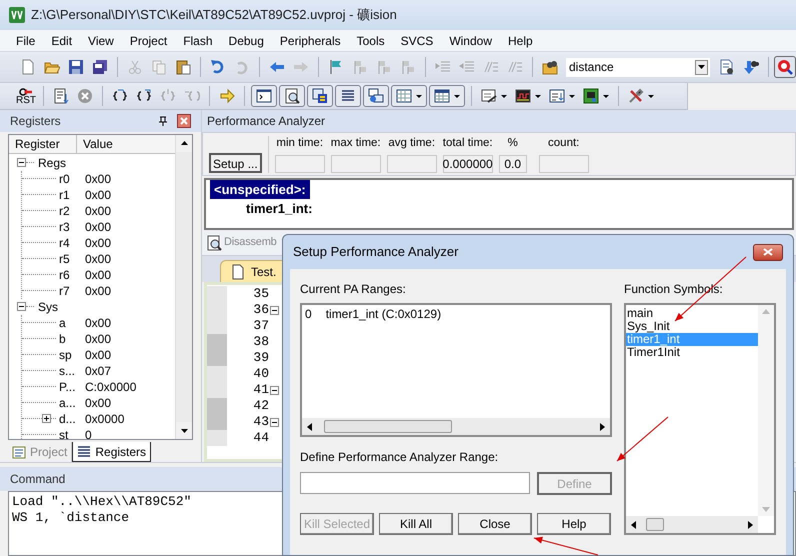 The width and height of the screenshot is (796, 556). What do you see at coordinates (198, 41) in the screenshot?
I see `menu-item: Flash` at bounding box center [198, 41].